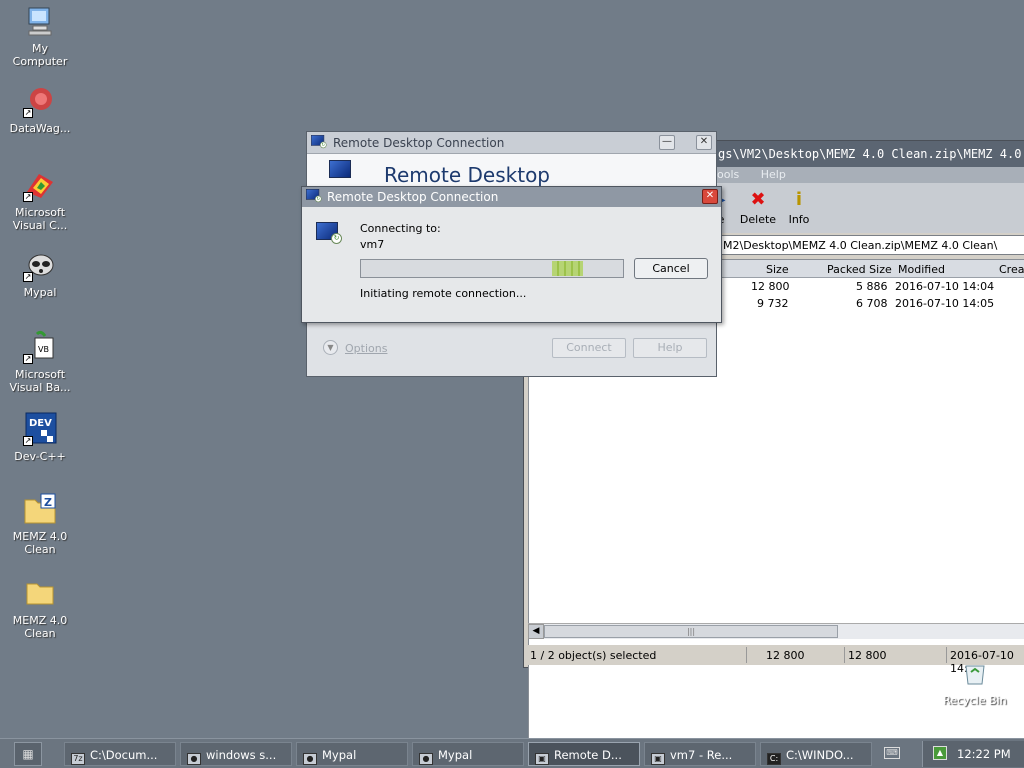 The image size is (1024, 768). Describe the element at coordinates (419, 143) in the screenshot. I see `remote-desktop-title: Remote Desktop Connection` at that location.